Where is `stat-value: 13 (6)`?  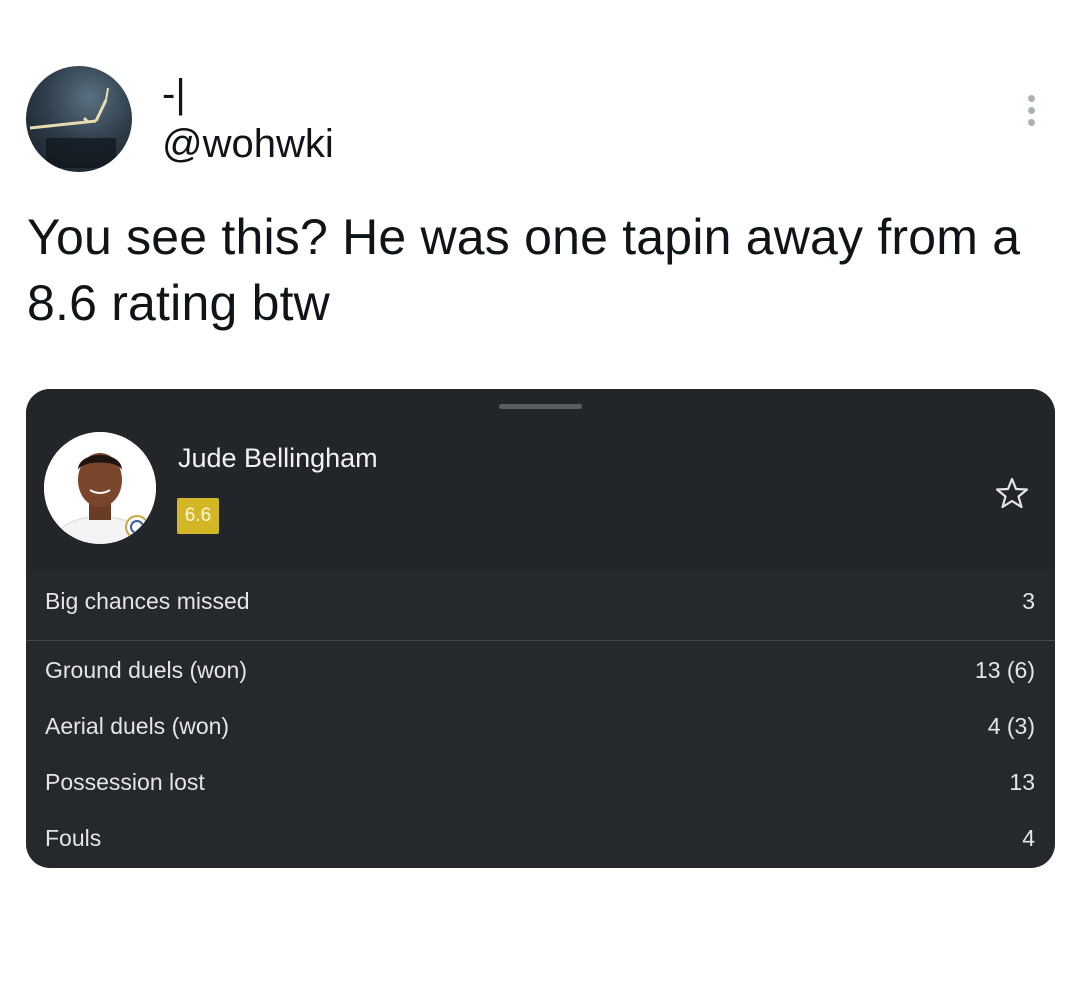
stat-value: 13 (6) is located at coordinates (1004, 670).